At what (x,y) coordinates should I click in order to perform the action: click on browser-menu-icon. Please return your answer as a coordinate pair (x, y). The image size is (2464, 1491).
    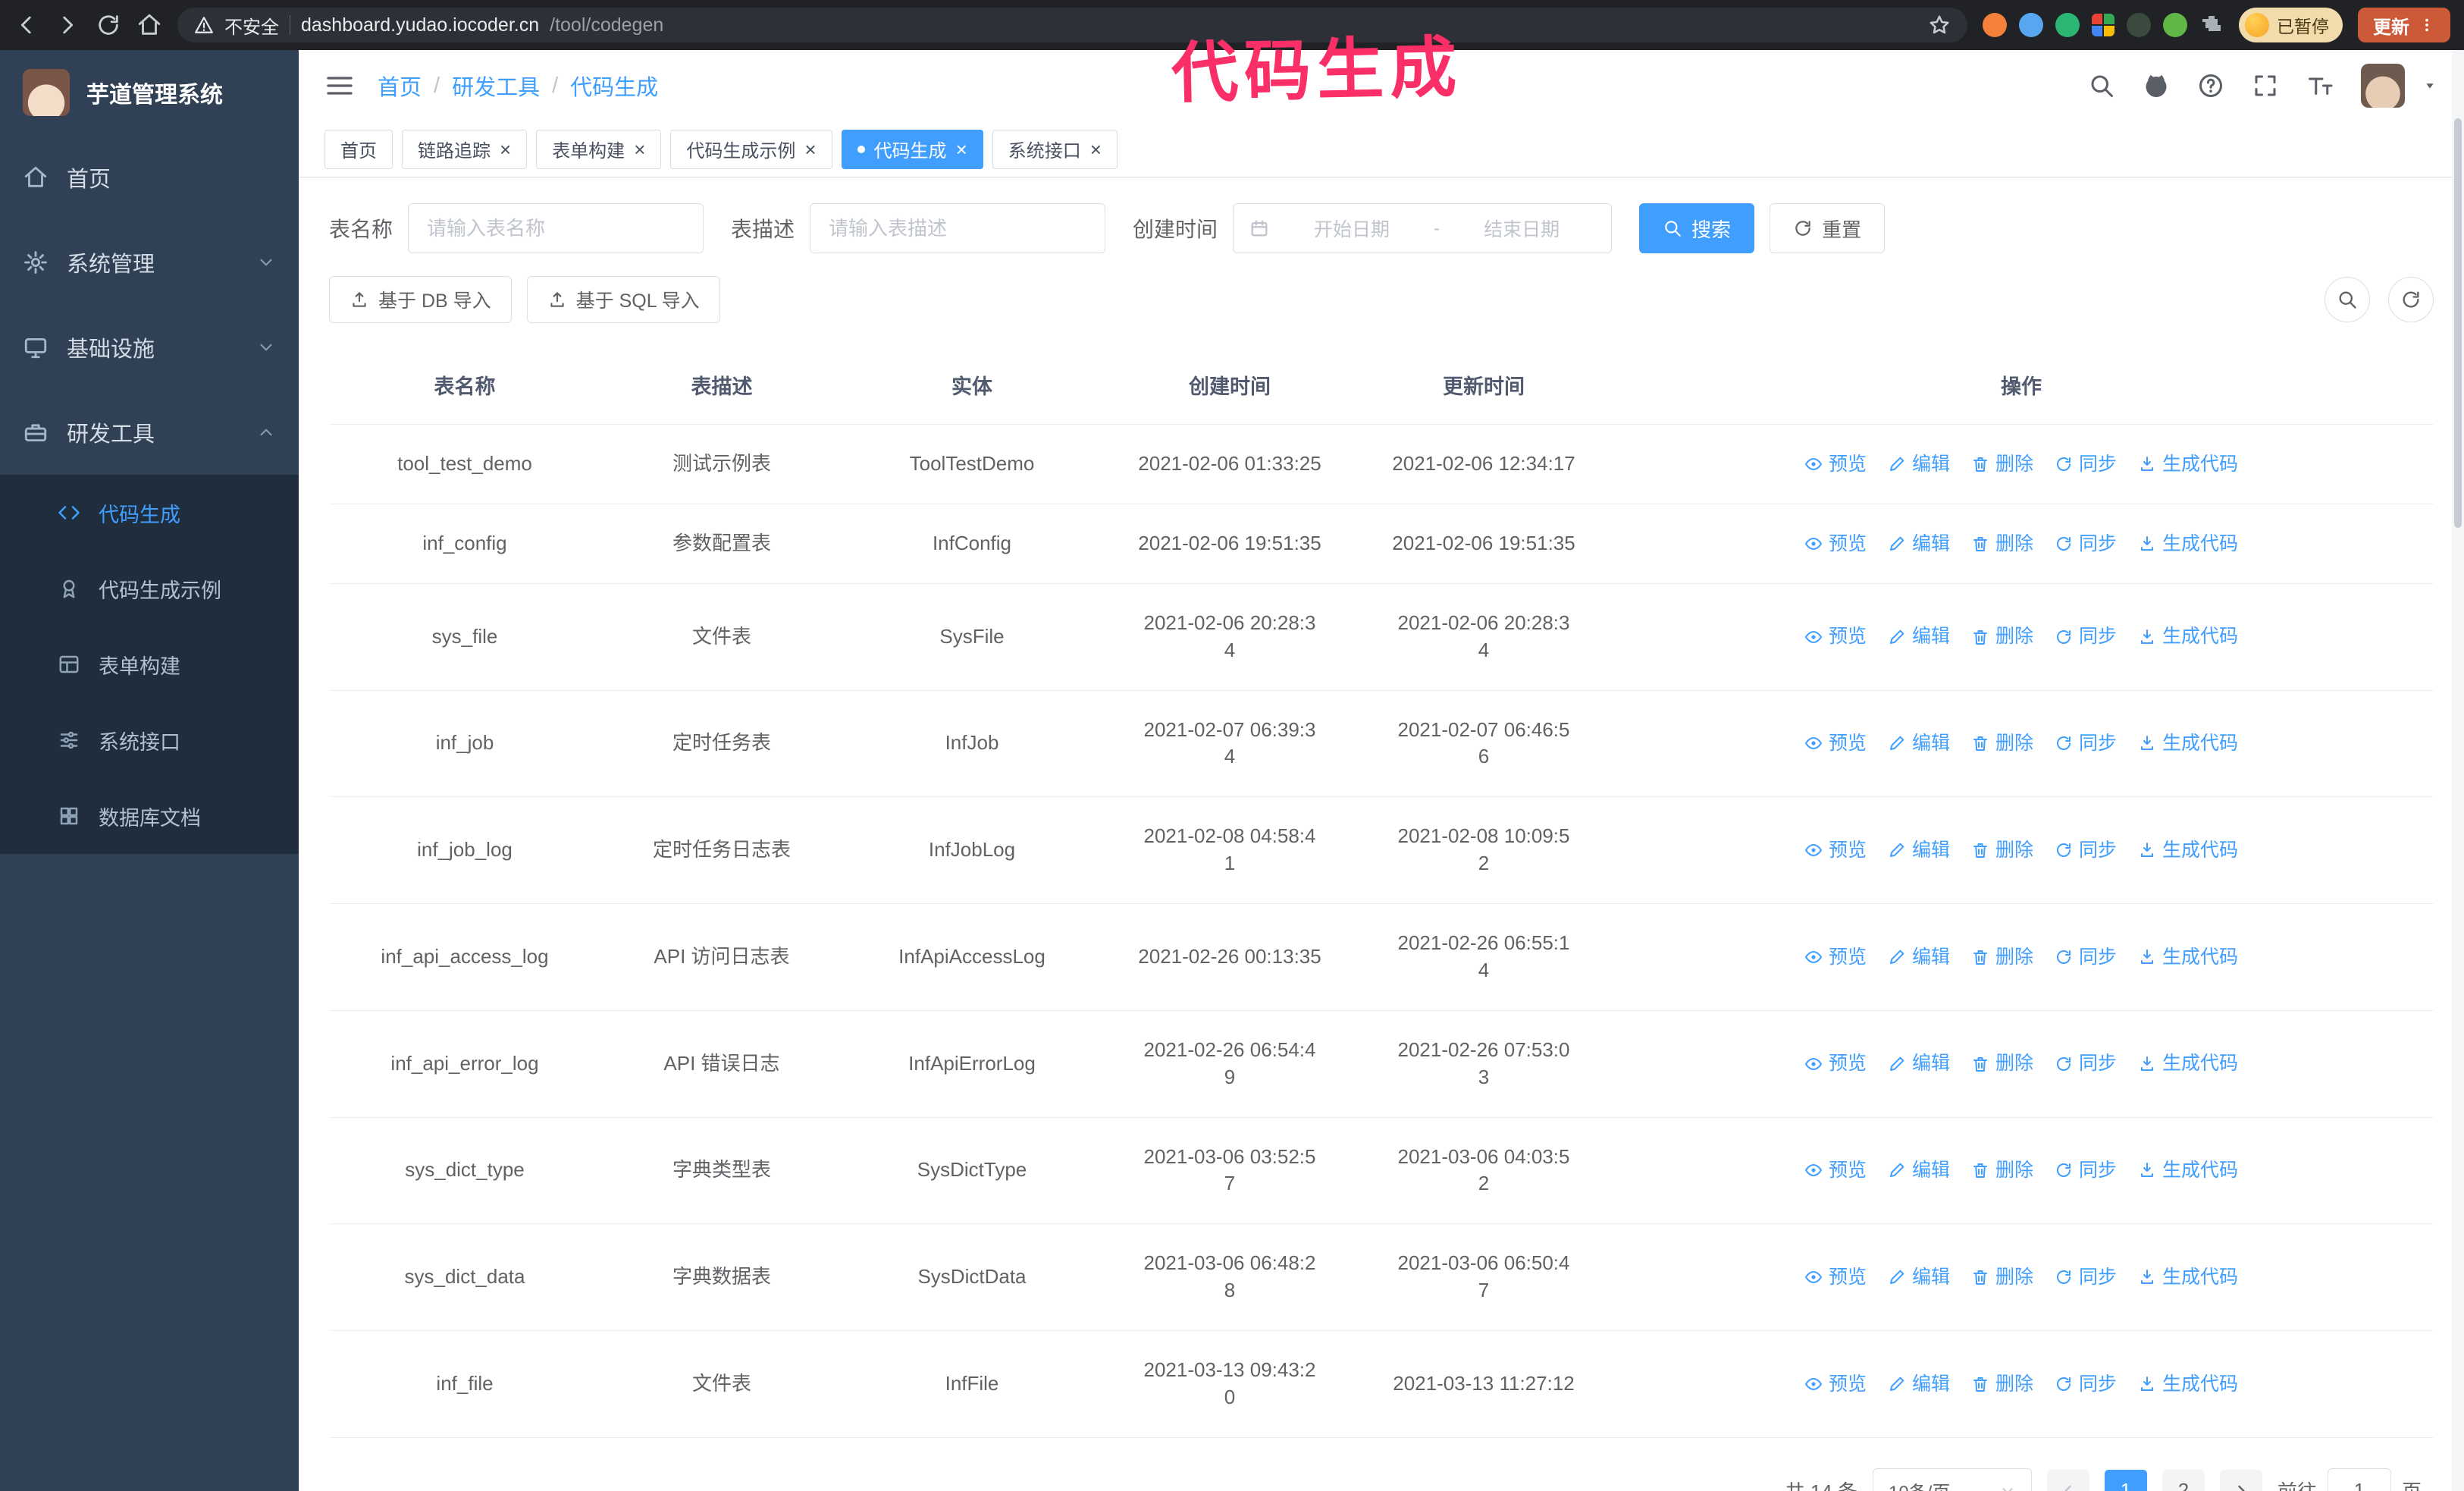
    Looking at the image, I should click on (2427, 25).